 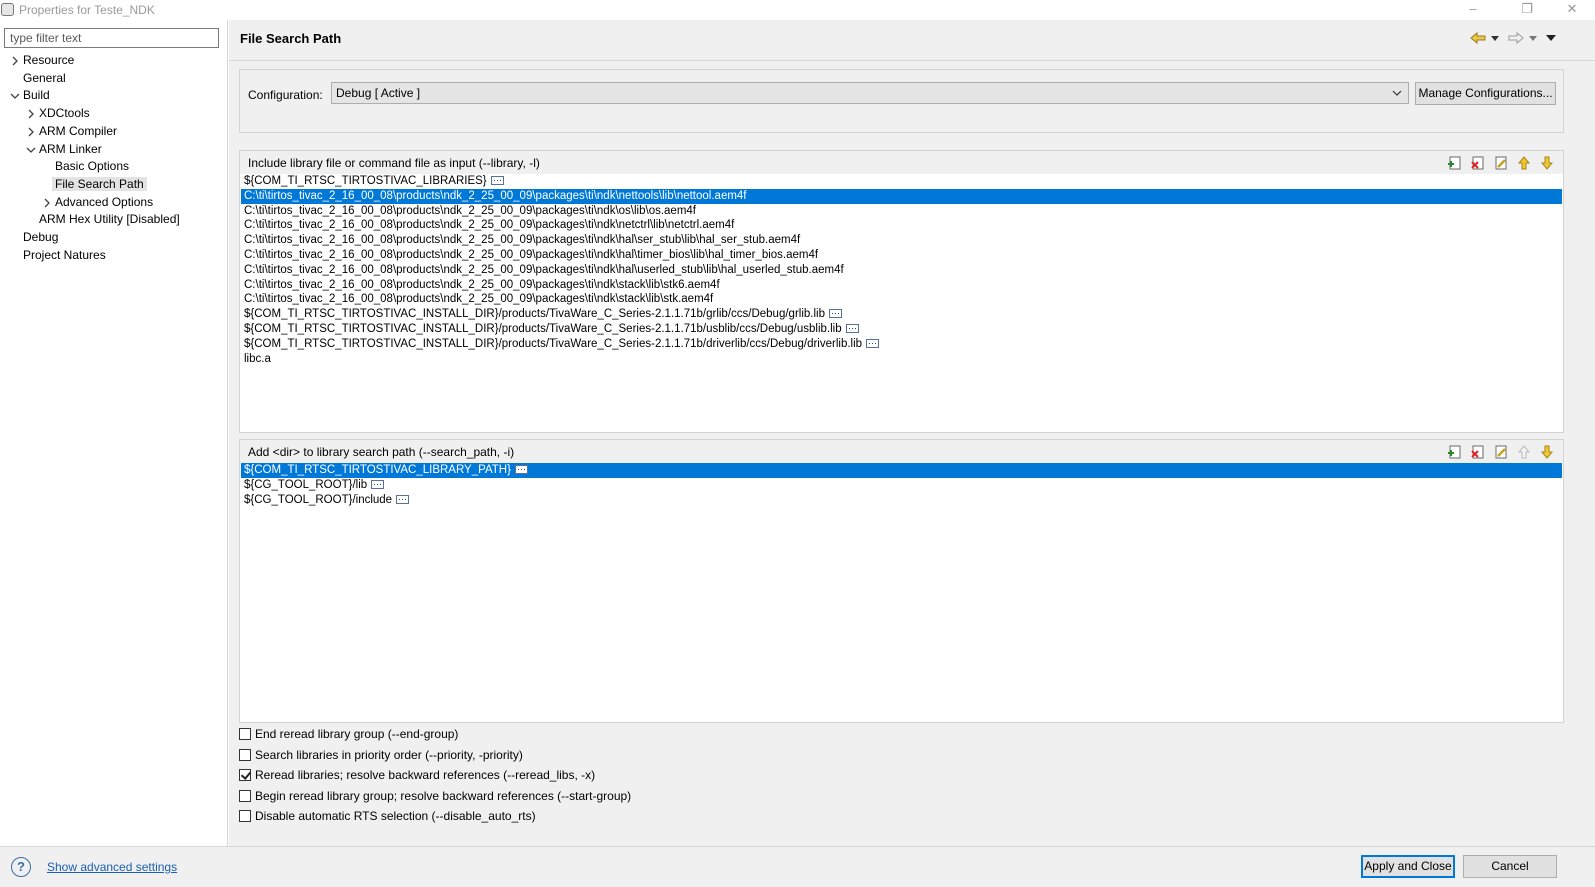 I want to click on help-icon: ?, so click(x=21, y=867).